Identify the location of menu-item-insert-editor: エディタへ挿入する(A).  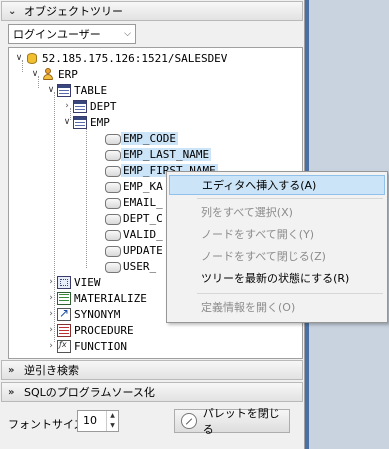
(277, 185).